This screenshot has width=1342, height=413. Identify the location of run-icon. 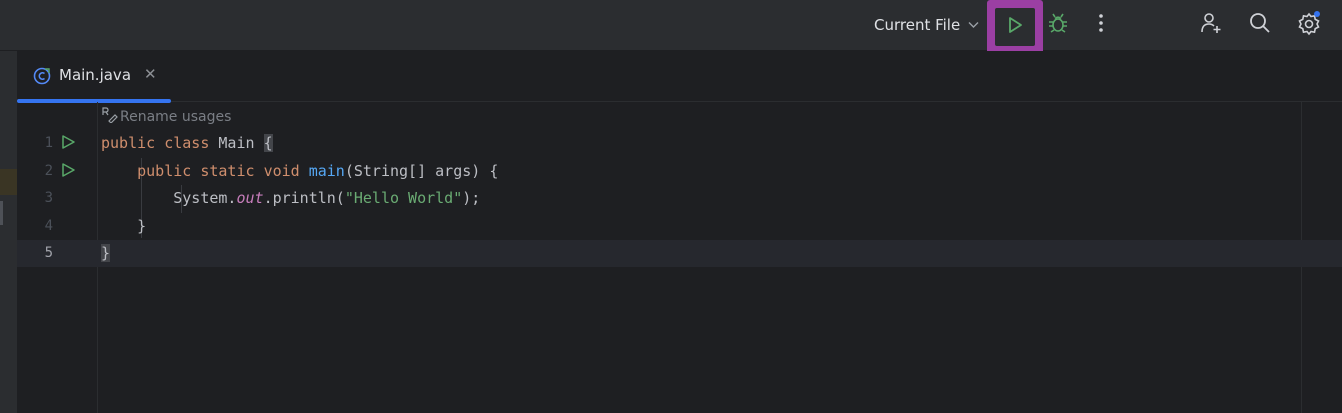
(1015, 27).